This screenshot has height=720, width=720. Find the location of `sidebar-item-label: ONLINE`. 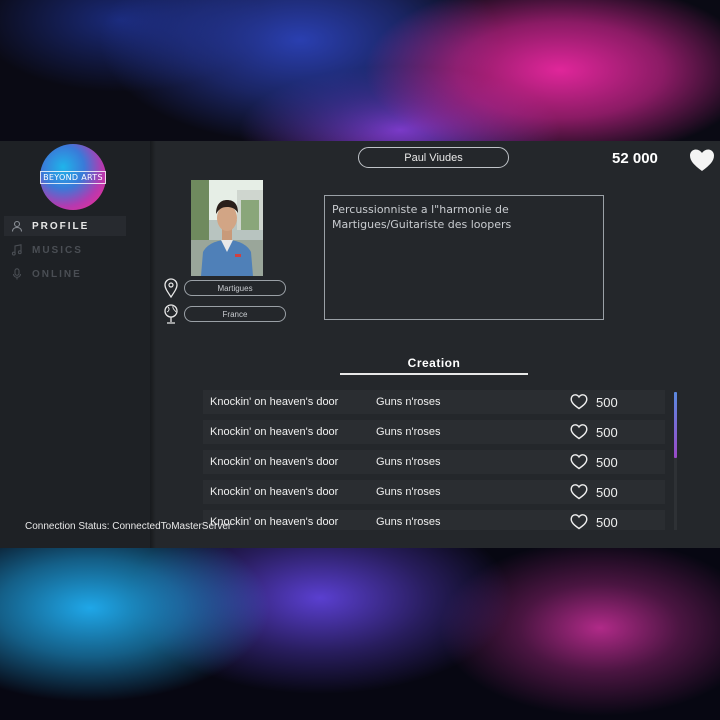

sidebar-item-label: ONLINE is located at coordinates (57, 274).